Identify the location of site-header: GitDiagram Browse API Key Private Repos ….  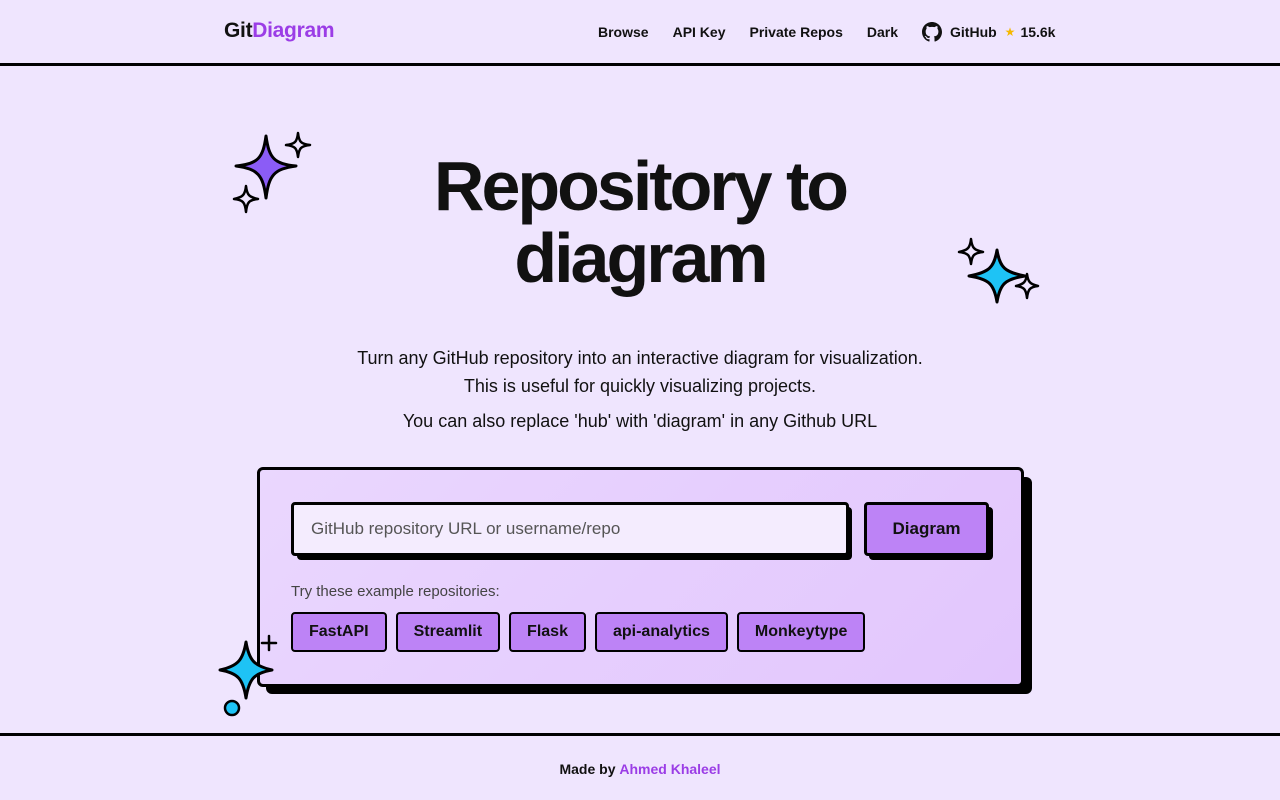
(640, 33).